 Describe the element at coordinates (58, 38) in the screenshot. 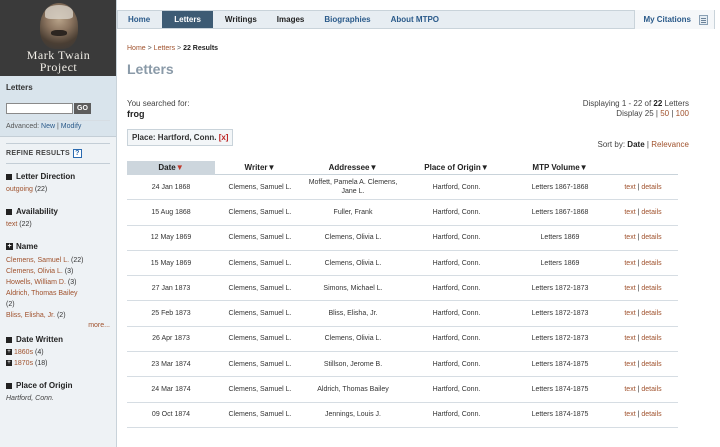

I see `site-logo: Mark Twain Project` at that location.